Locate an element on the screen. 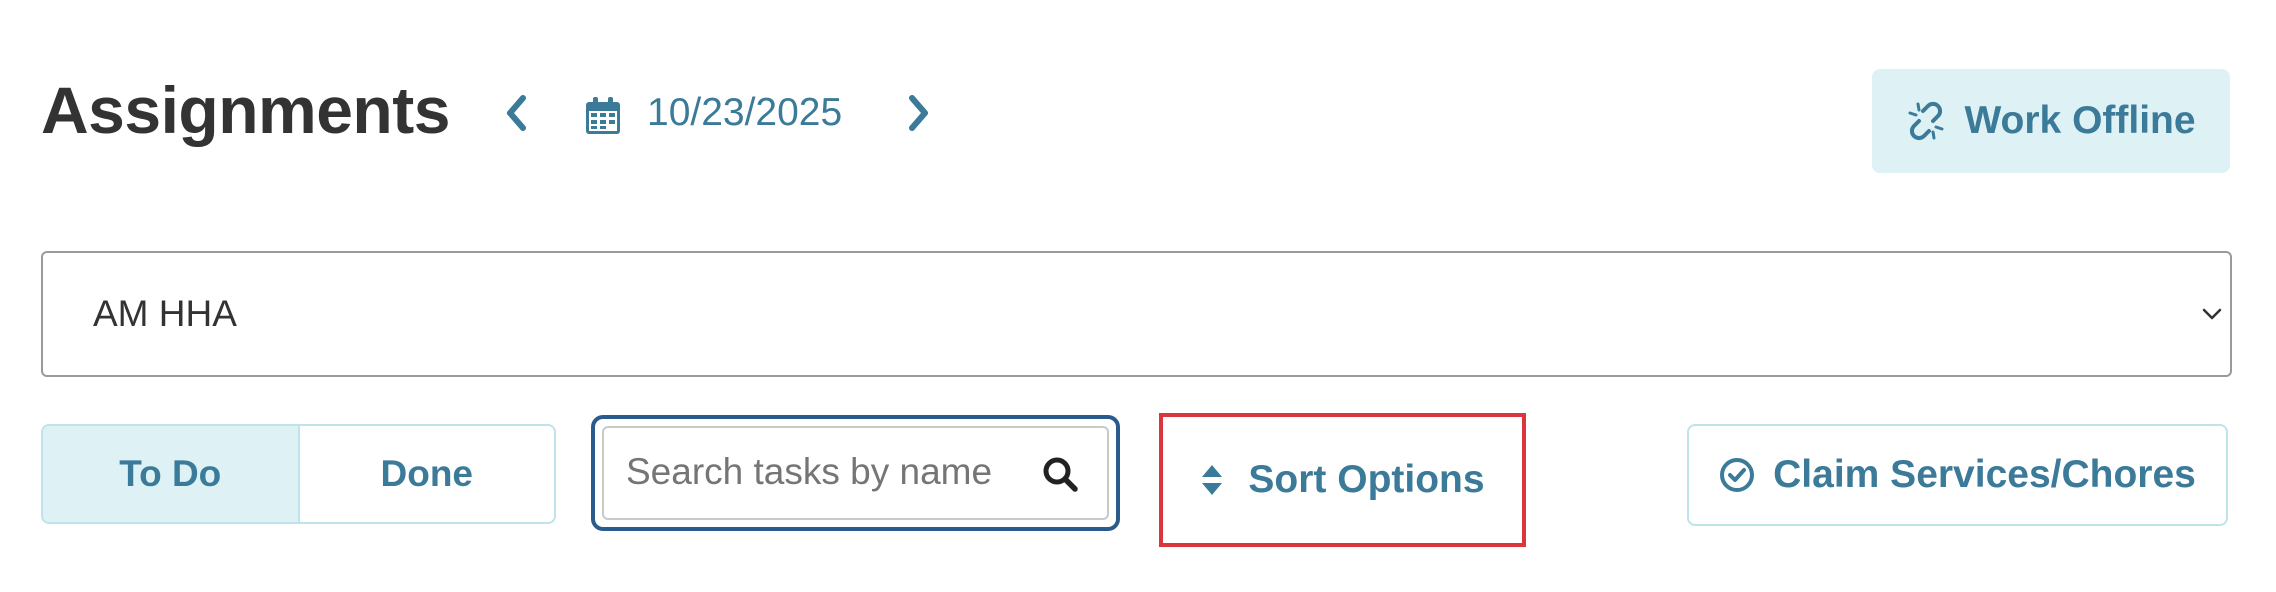 This screenshot has height=592, width=2276. page-title: Assignments is located at coordinates (245, 110).